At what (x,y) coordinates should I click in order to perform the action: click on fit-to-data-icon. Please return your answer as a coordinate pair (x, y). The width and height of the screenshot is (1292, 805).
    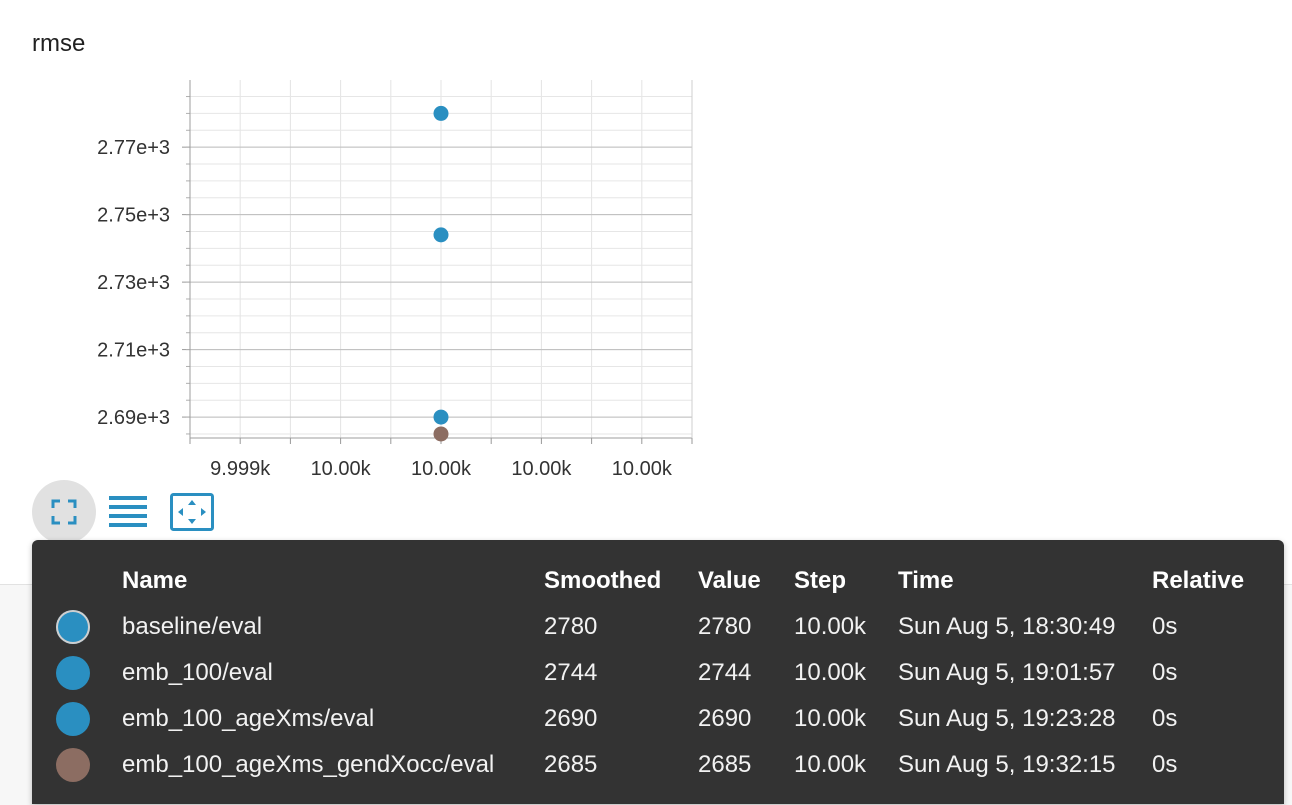
    Looking at the image, I should click on (192, 512).